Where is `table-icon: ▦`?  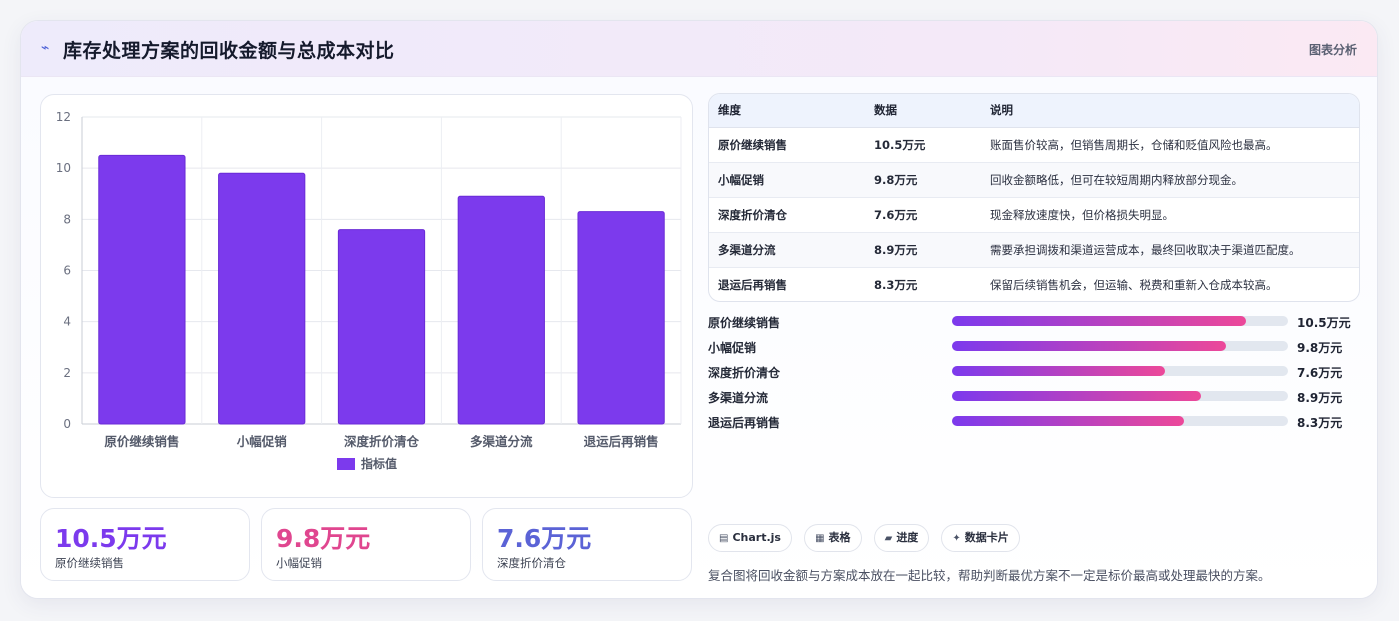
table-icon: ▦ is located at coordinates (820, 538).